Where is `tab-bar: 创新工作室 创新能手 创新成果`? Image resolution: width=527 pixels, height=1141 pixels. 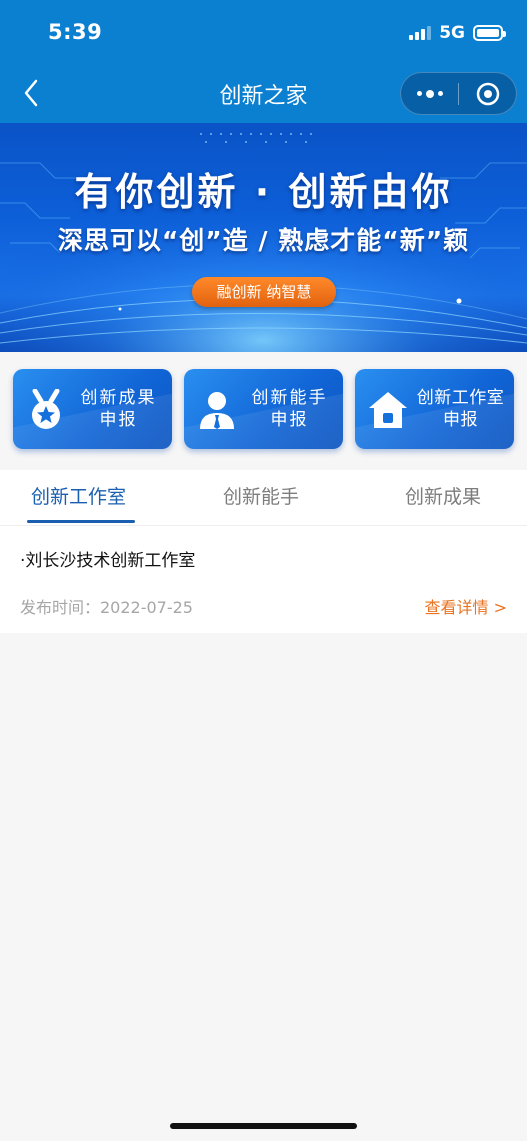 tab-bar: 创新工作室 创新能手 创新成果 is located at coordinates (263, 497).